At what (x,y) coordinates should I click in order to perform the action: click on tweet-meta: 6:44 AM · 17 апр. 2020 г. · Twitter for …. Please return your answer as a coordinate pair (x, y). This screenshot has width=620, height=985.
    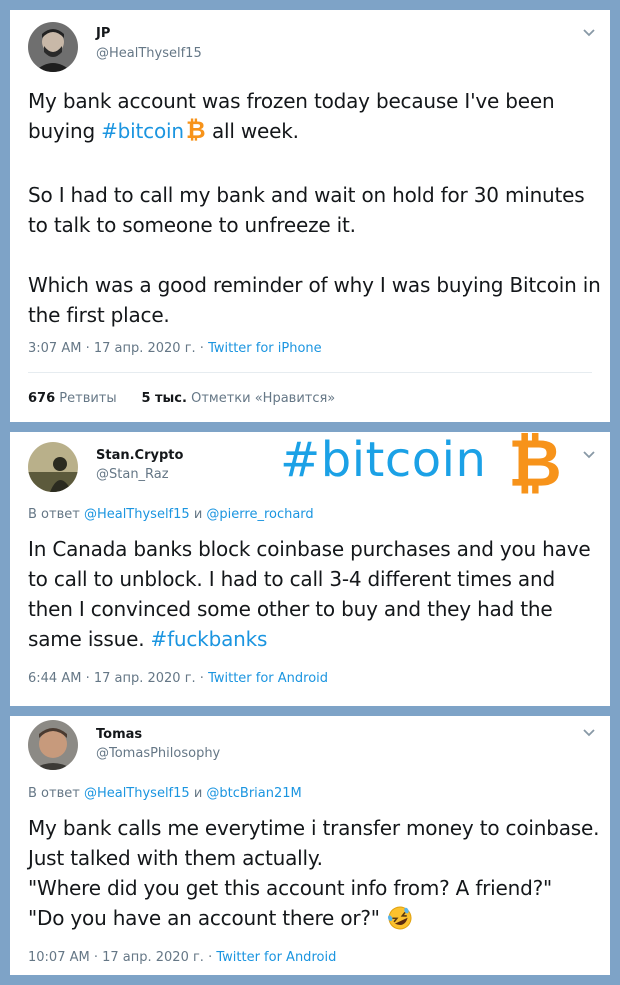
    Looking at the image, I should click on (178, 678).